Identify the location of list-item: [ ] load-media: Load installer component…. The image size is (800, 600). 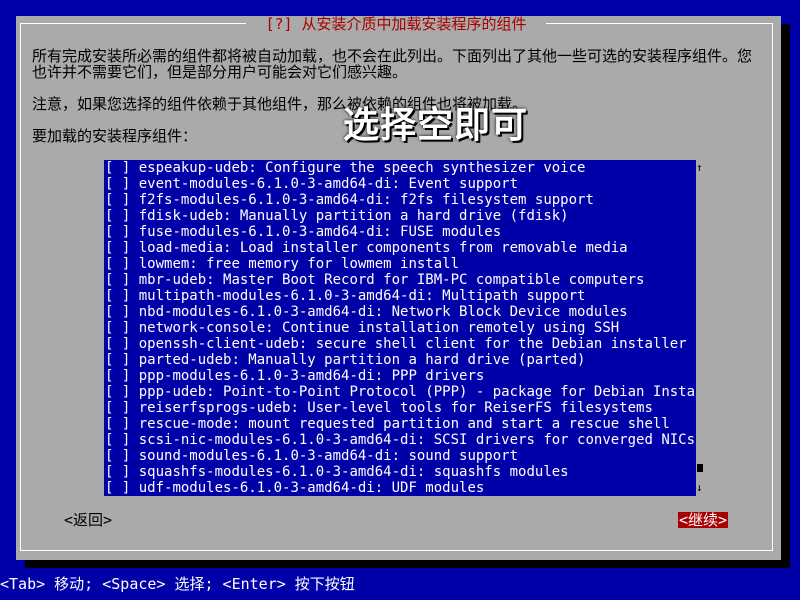
(400, 248).